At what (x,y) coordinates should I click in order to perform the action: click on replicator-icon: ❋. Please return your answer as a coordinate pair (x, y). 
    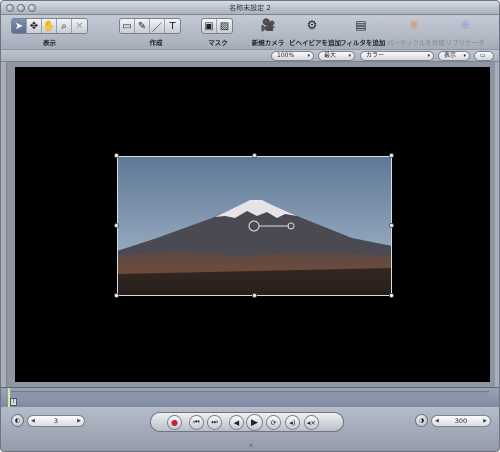
    Looking at the image, I should click on (465, 25).